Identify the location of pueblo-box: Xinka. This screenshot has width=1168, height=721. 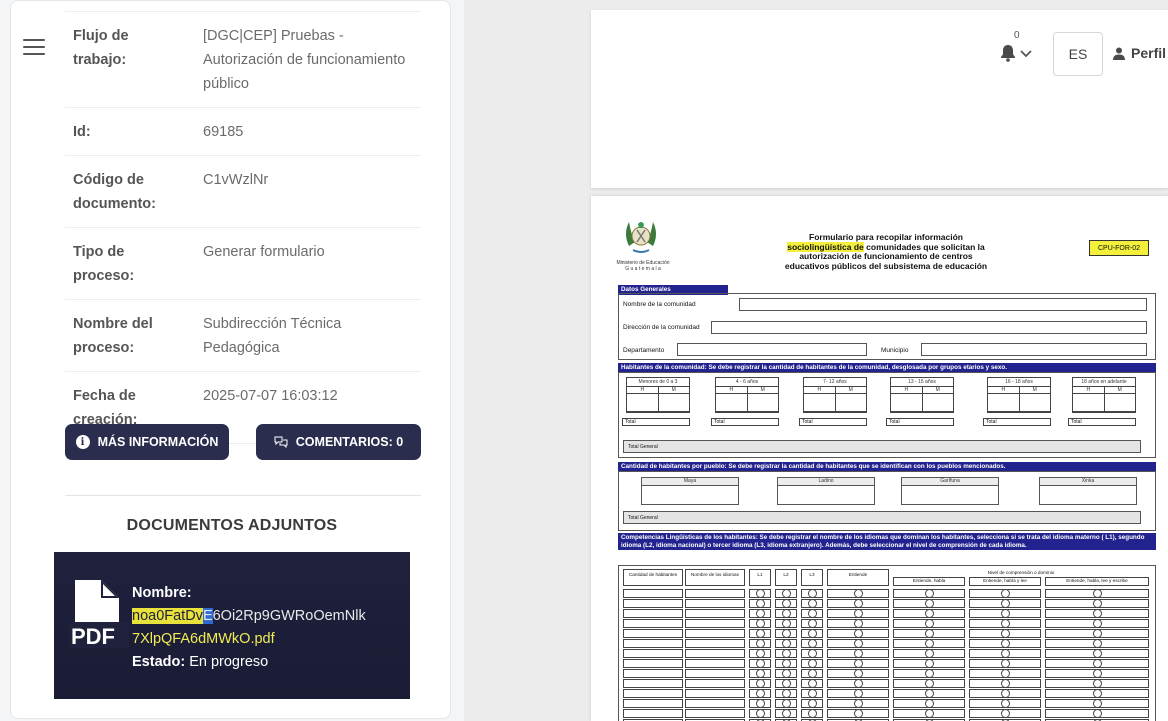
(1088, 491).